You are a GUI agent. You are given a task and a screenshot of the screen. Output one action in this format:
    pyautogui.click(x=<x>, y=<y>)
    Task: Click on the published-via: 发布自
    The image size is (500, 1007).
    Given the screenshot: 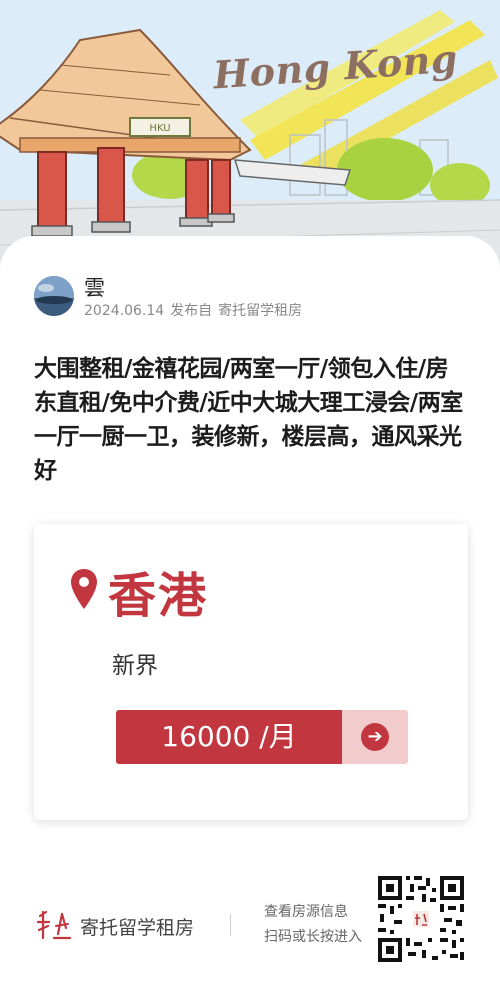 What is the action you would take?
    pyautogui.click(x=191, y=311)
    